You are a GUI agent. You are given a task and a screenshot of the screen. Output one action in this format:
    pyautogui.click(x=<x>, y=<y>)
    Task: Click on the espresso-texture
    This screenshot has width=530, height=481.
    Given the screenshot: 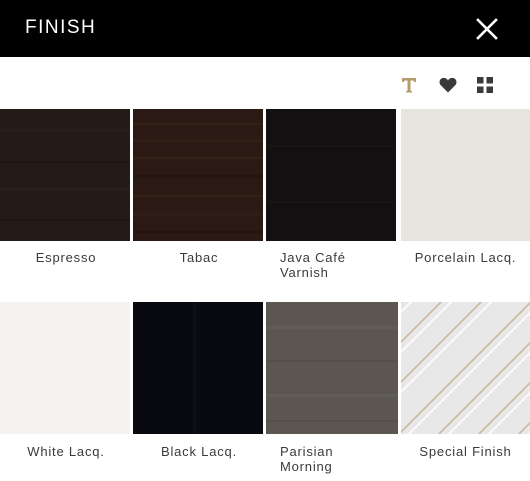 What is the action you would take?
    pyautogui.click(x=65, y=175)
    